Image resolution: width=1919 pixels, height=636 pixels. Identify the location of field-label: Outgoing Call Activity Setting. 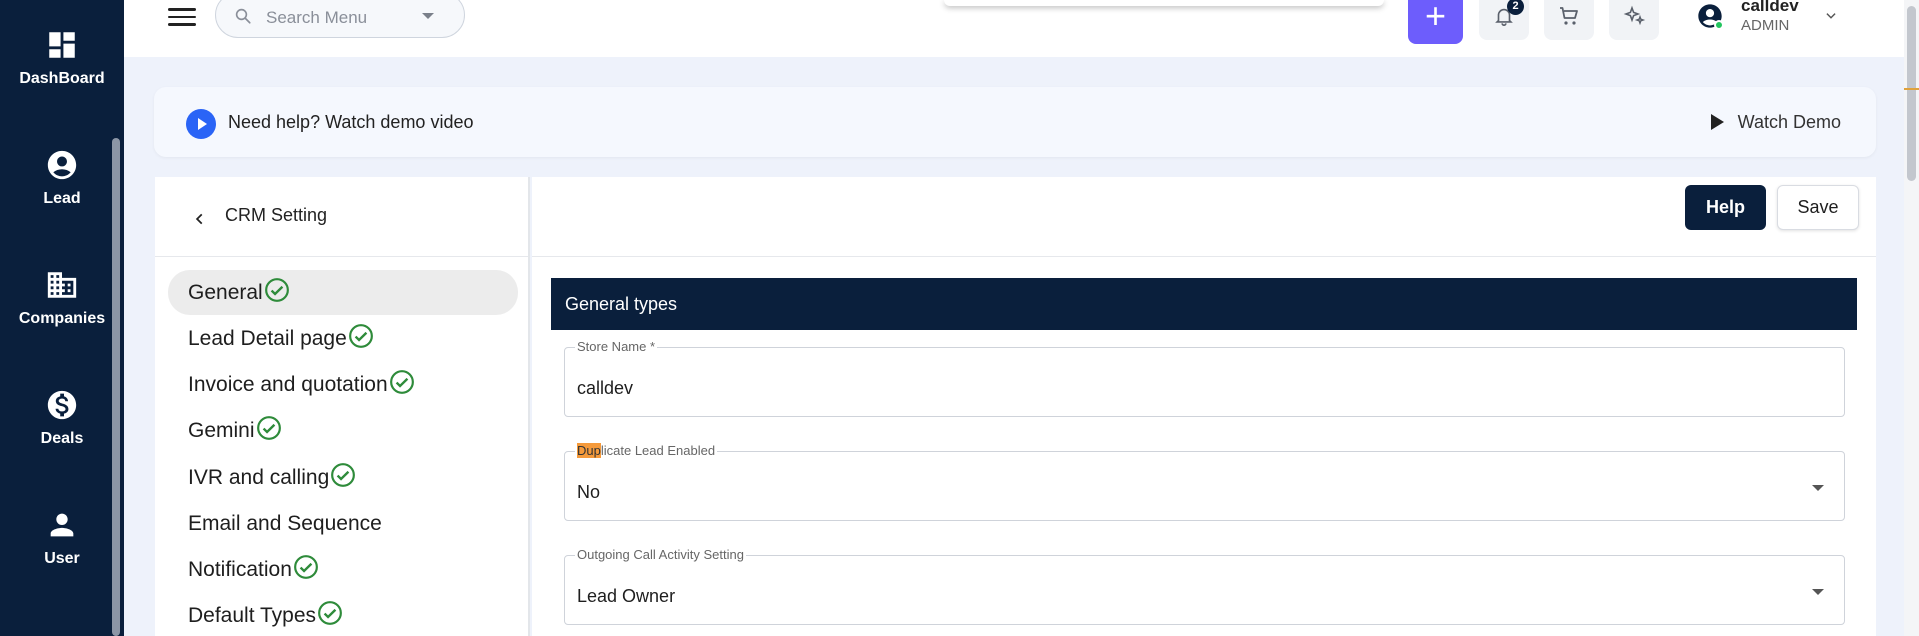
(660, 554).